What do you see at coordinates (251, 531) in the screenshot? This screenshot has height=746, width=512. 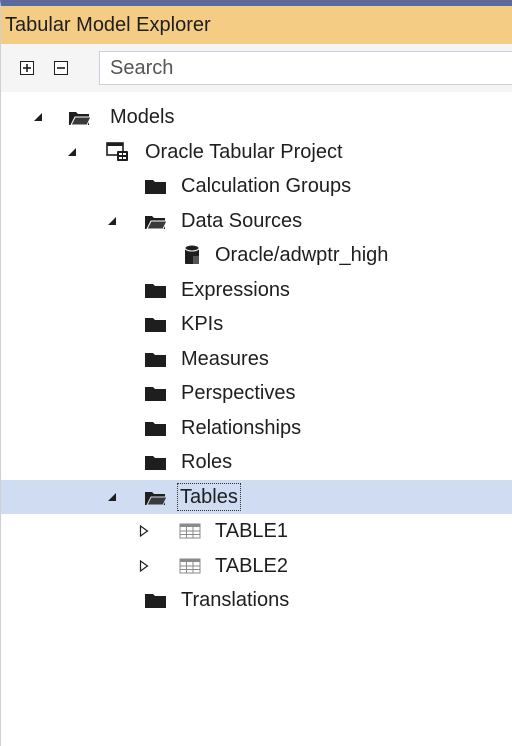 I see `tree-label: TABLE1` at bounding box center [251, 531].